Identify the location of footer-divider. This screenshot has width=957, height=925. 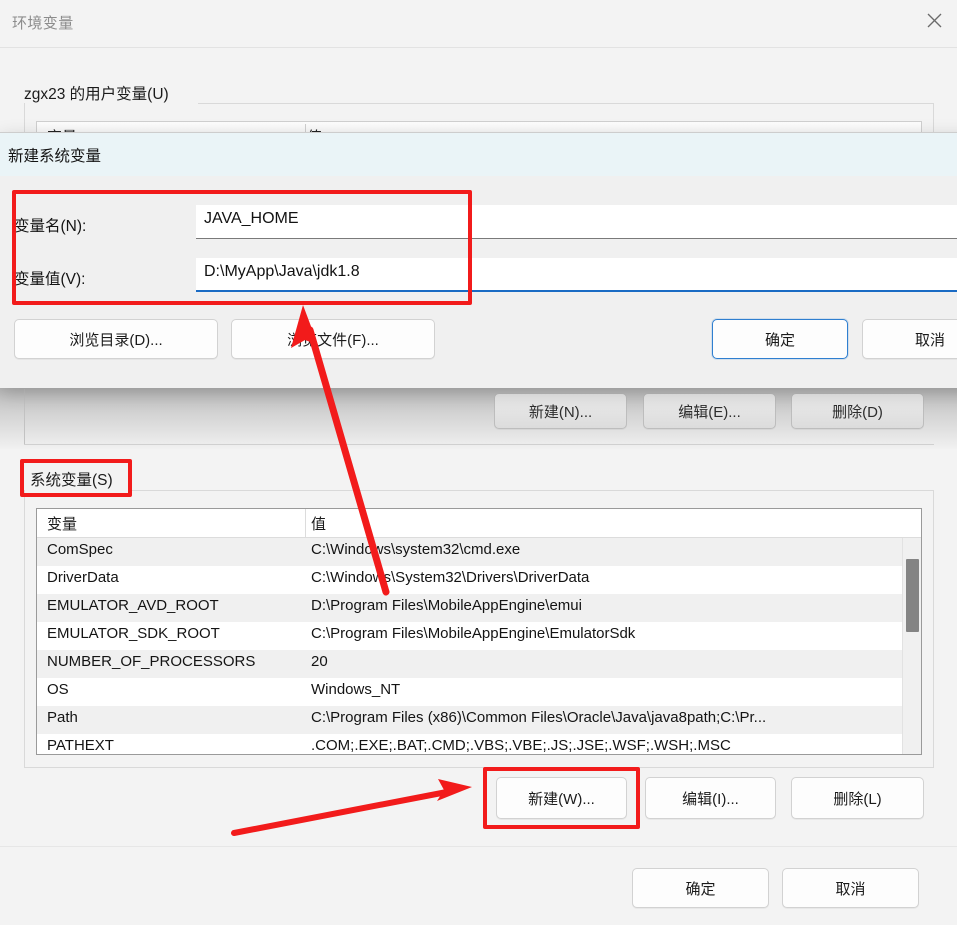
(478, 846).